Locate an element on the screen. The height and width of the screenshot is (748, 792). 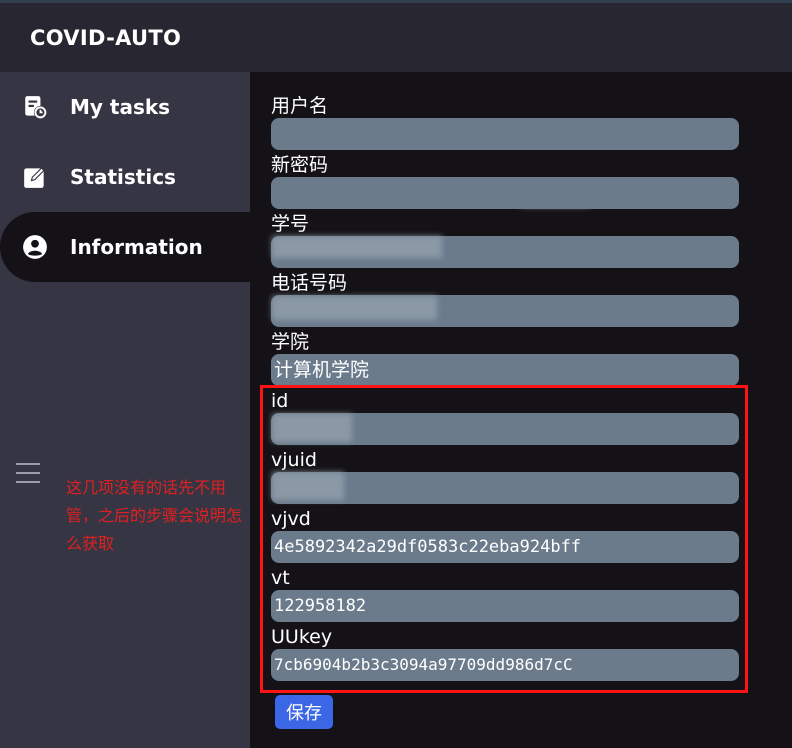
edit-icon is located at coordinates (35, 177).